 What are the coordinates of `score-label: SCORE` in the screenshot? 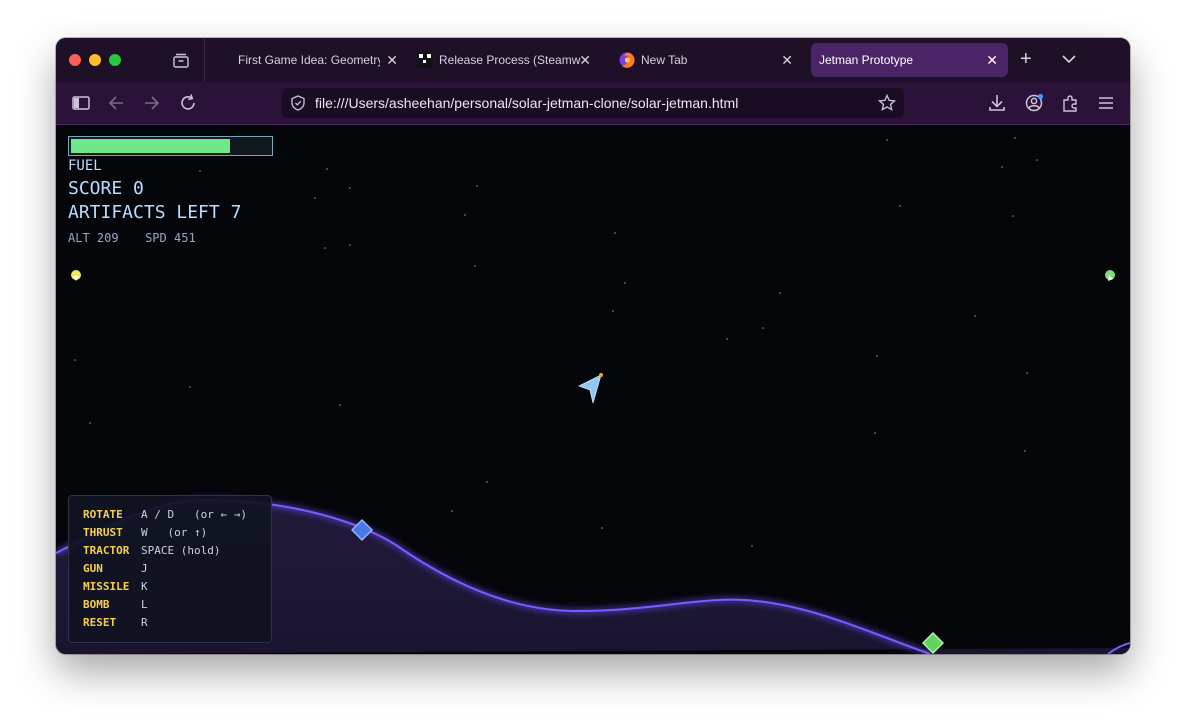 It's located at (95, 188).